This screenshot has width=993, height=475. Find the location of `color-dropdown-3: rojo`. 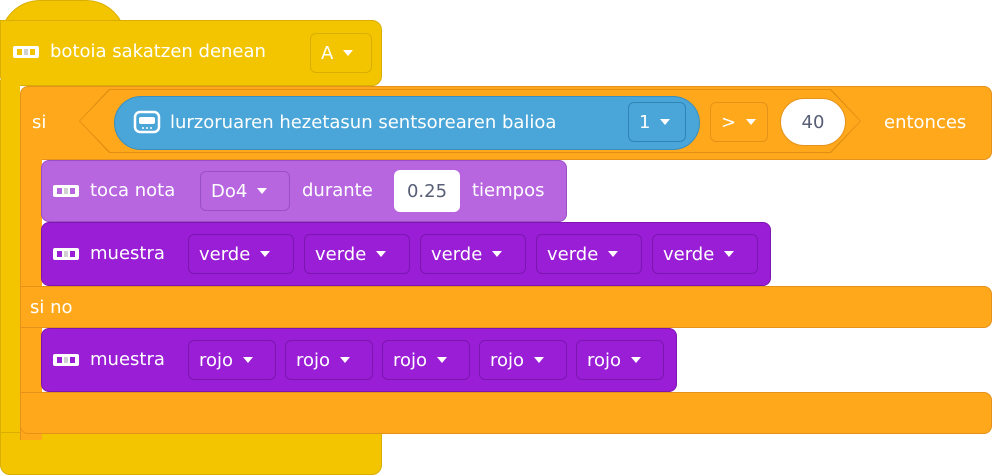

color-dropdown-3: rojo is located at coordinates (426, 360).